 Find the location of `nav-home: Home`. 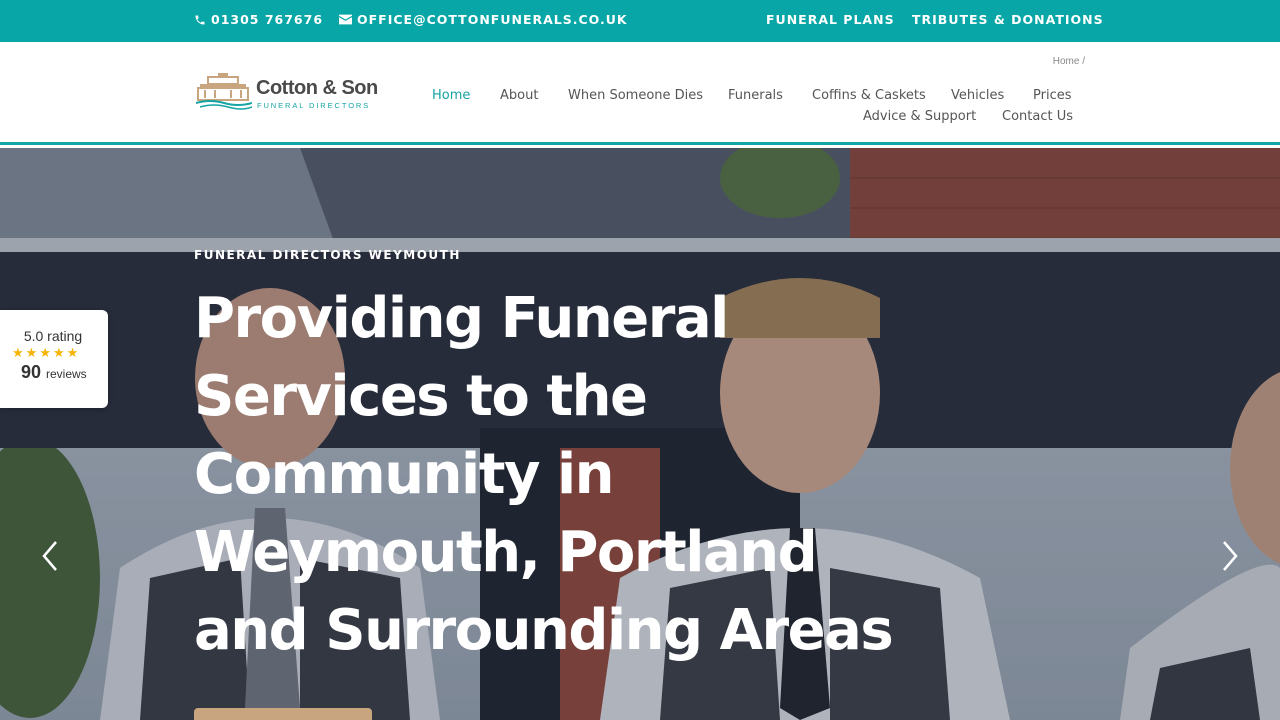

nav-home: Home is located at coordinates (451, 95).